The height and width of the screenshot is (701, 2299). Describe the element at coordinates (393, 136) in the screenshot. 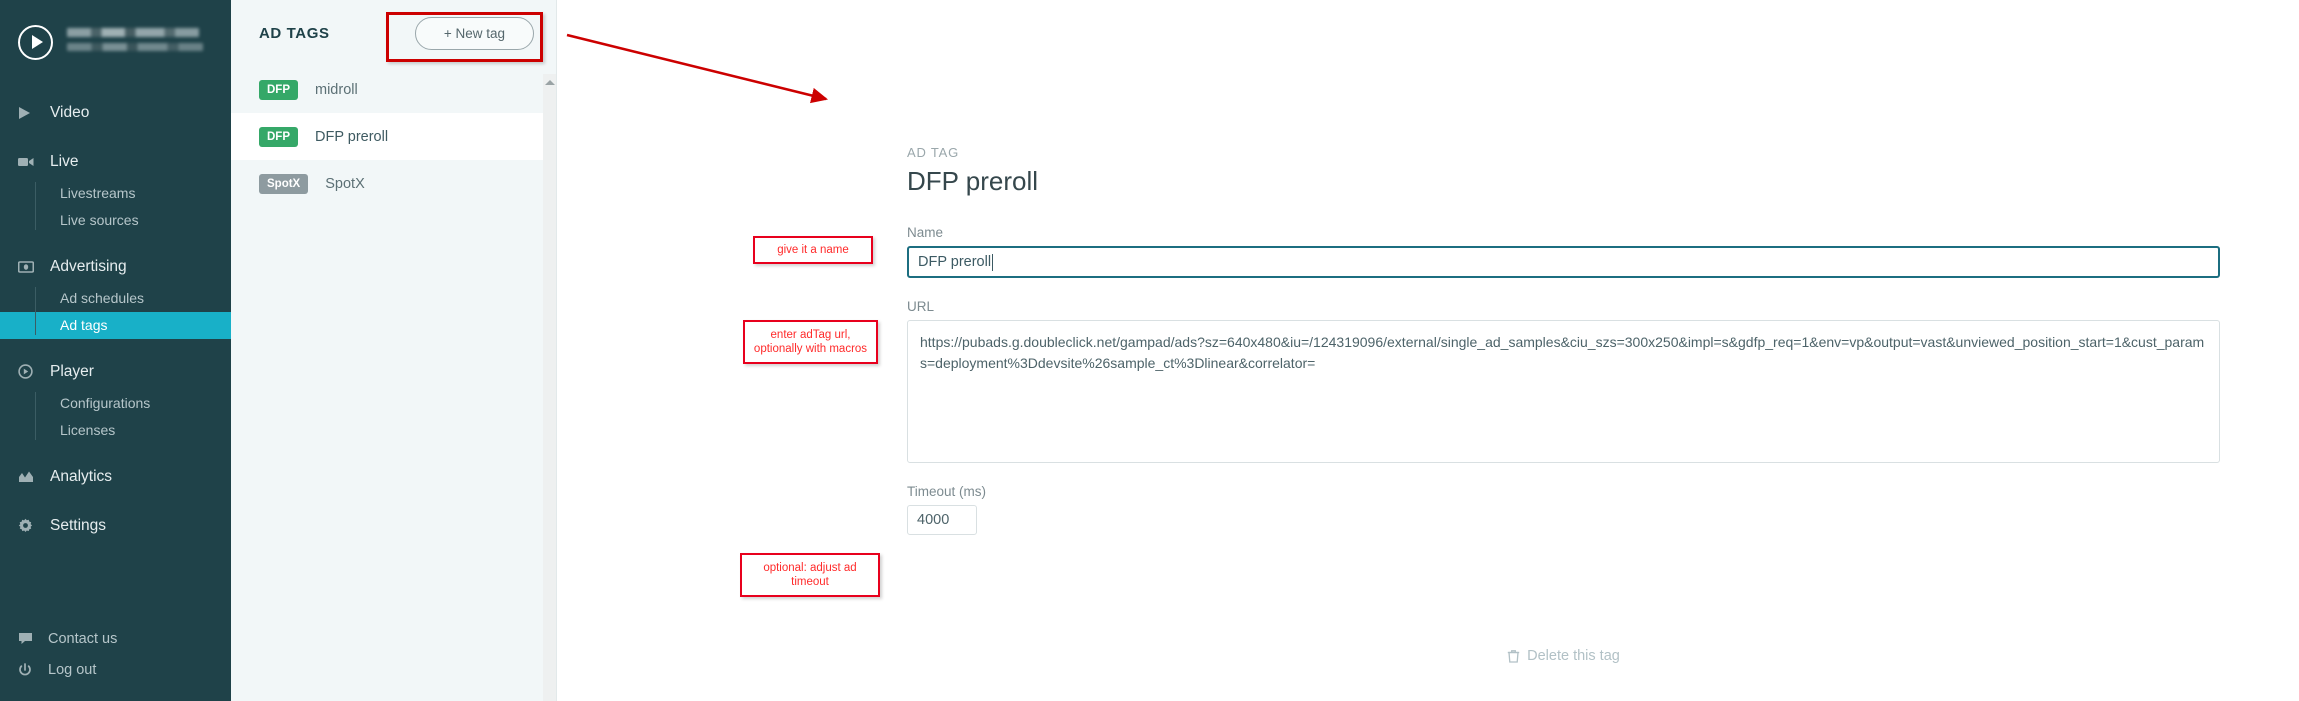

I see `ad-tag-list-item: DFP DFP preroll` at that location.